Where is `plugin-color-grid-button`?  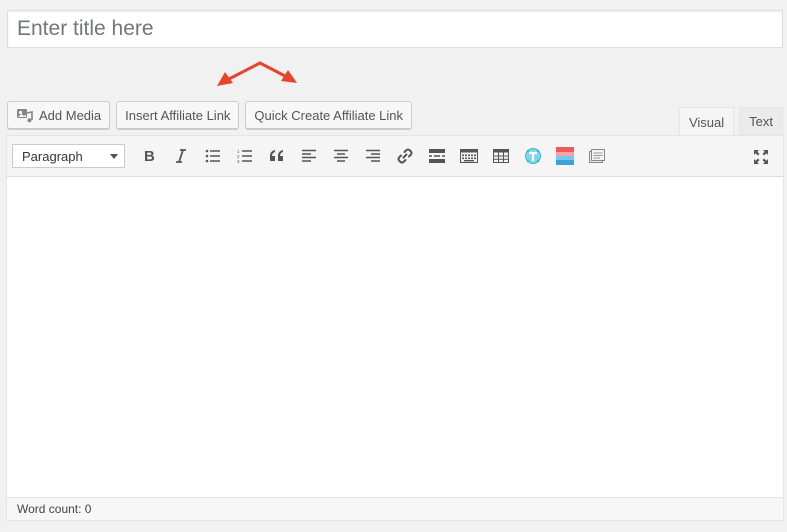 plugin-color-grid-button is located at coordinates (565, 156).